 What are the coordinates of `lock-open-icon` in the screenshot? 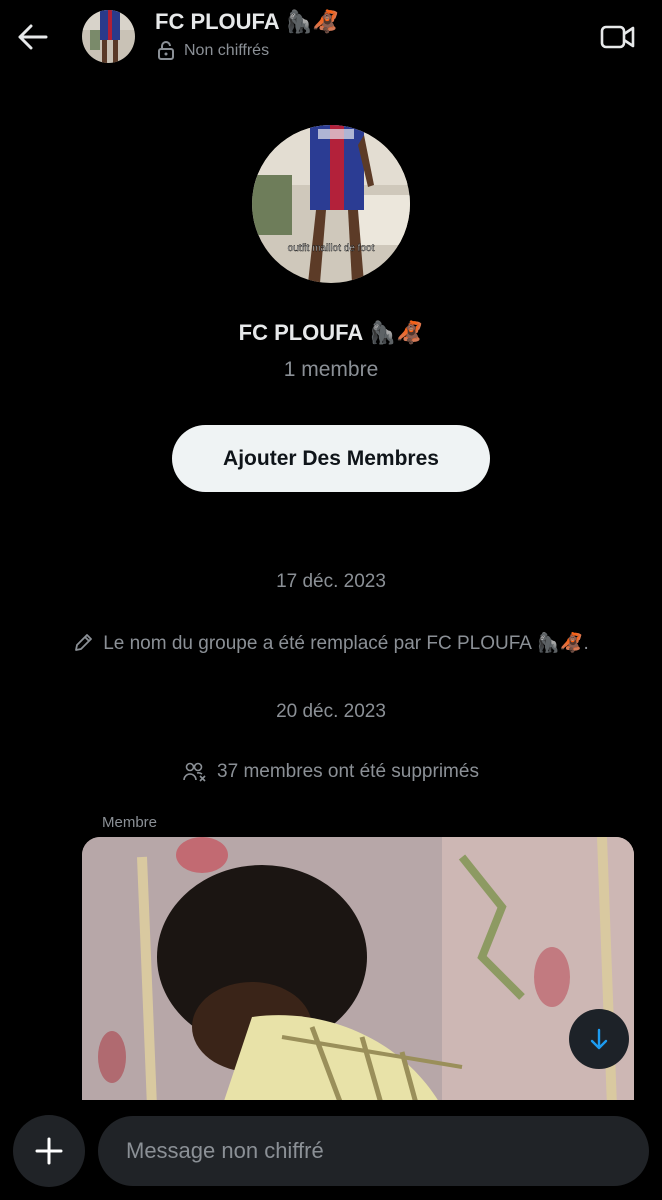 It's located at (166, 50).